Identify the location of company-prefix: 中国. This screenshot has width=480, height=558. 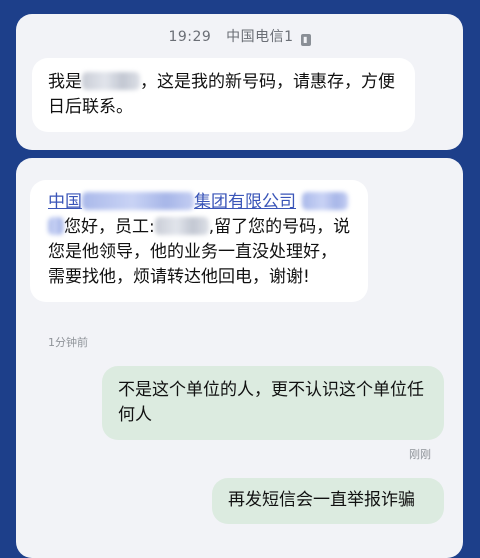
(65, 202).